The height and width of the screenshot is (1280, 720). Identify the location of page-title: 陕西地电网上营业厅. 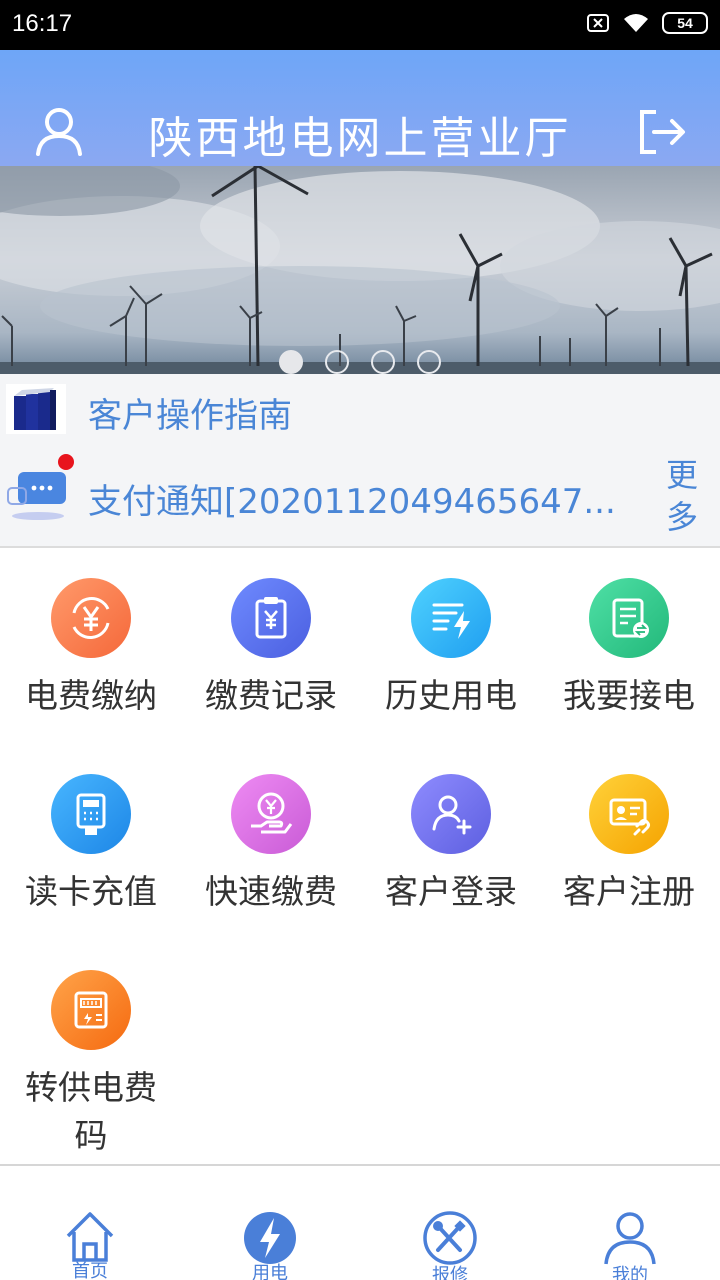
(360, 138).